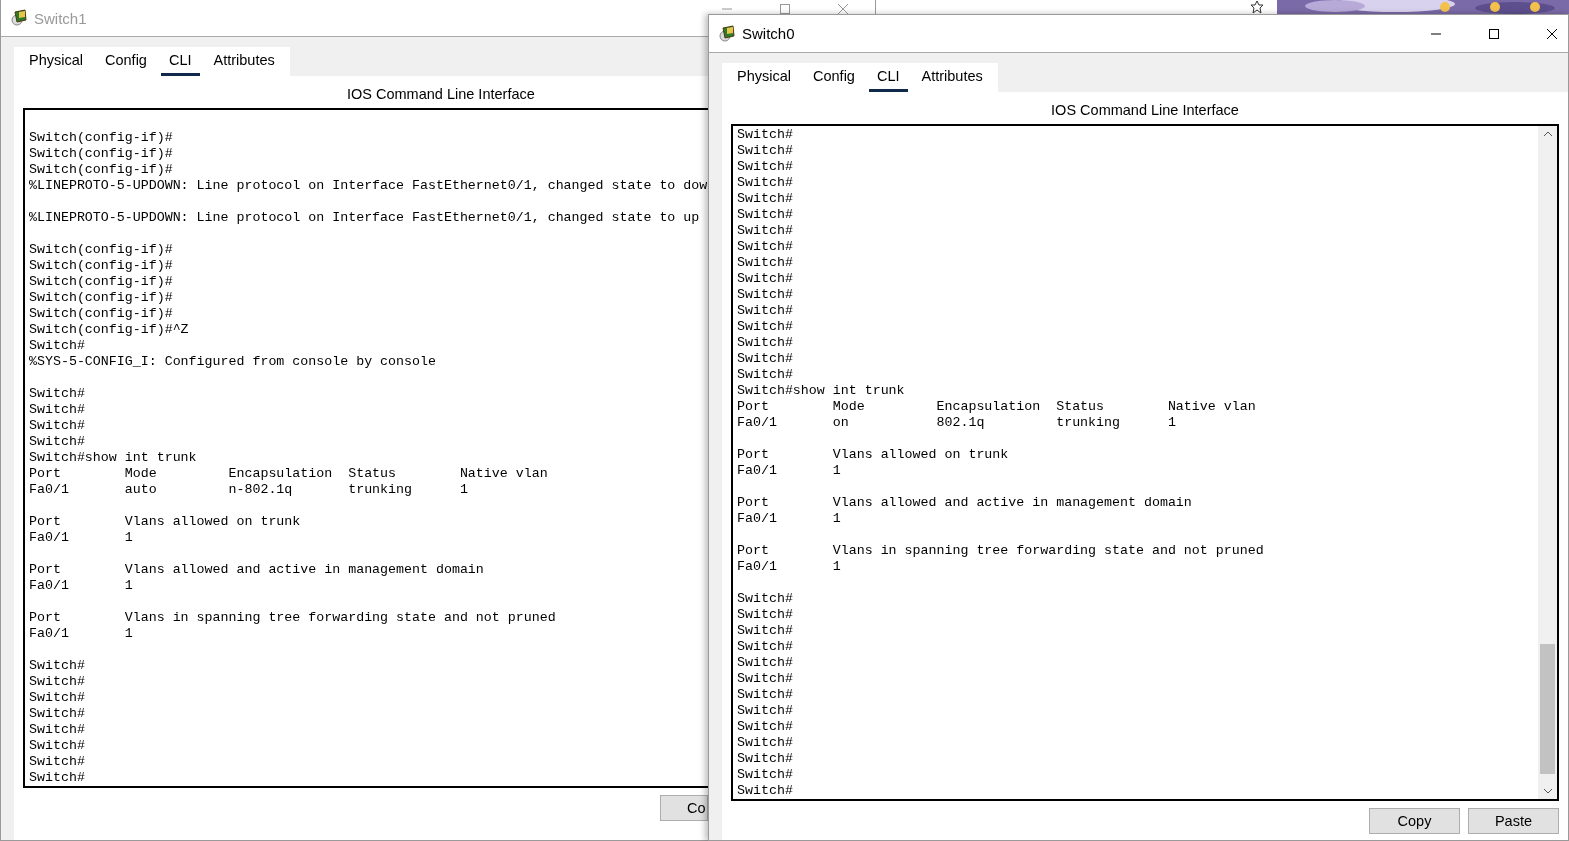  Describe the element at coordinates (768, 33) in the screenshot. I see `window-title: Switch0` at that location.